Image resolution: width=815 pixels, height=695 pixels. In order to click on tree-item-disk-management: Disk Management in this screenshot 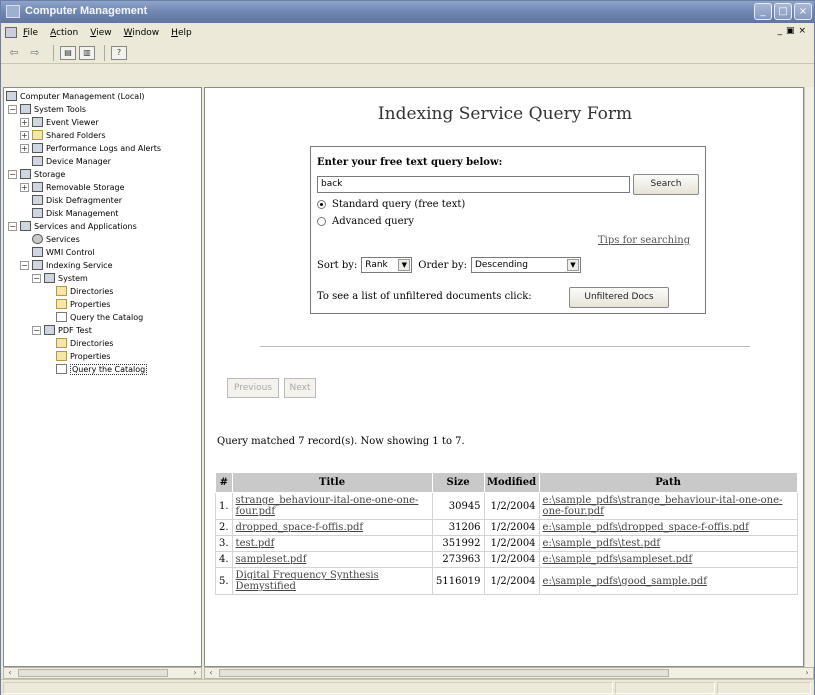, I will do `click(75, 213)`.